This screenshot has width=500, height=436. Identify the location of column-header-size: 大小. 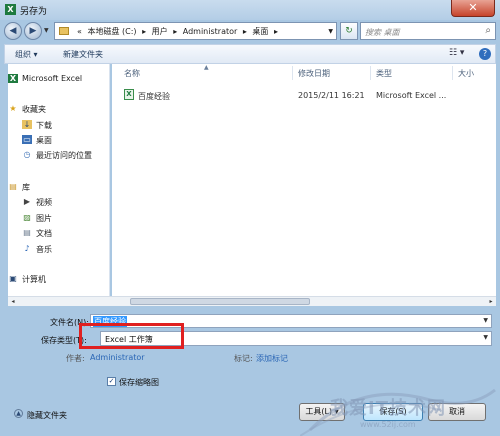
(466, 73).